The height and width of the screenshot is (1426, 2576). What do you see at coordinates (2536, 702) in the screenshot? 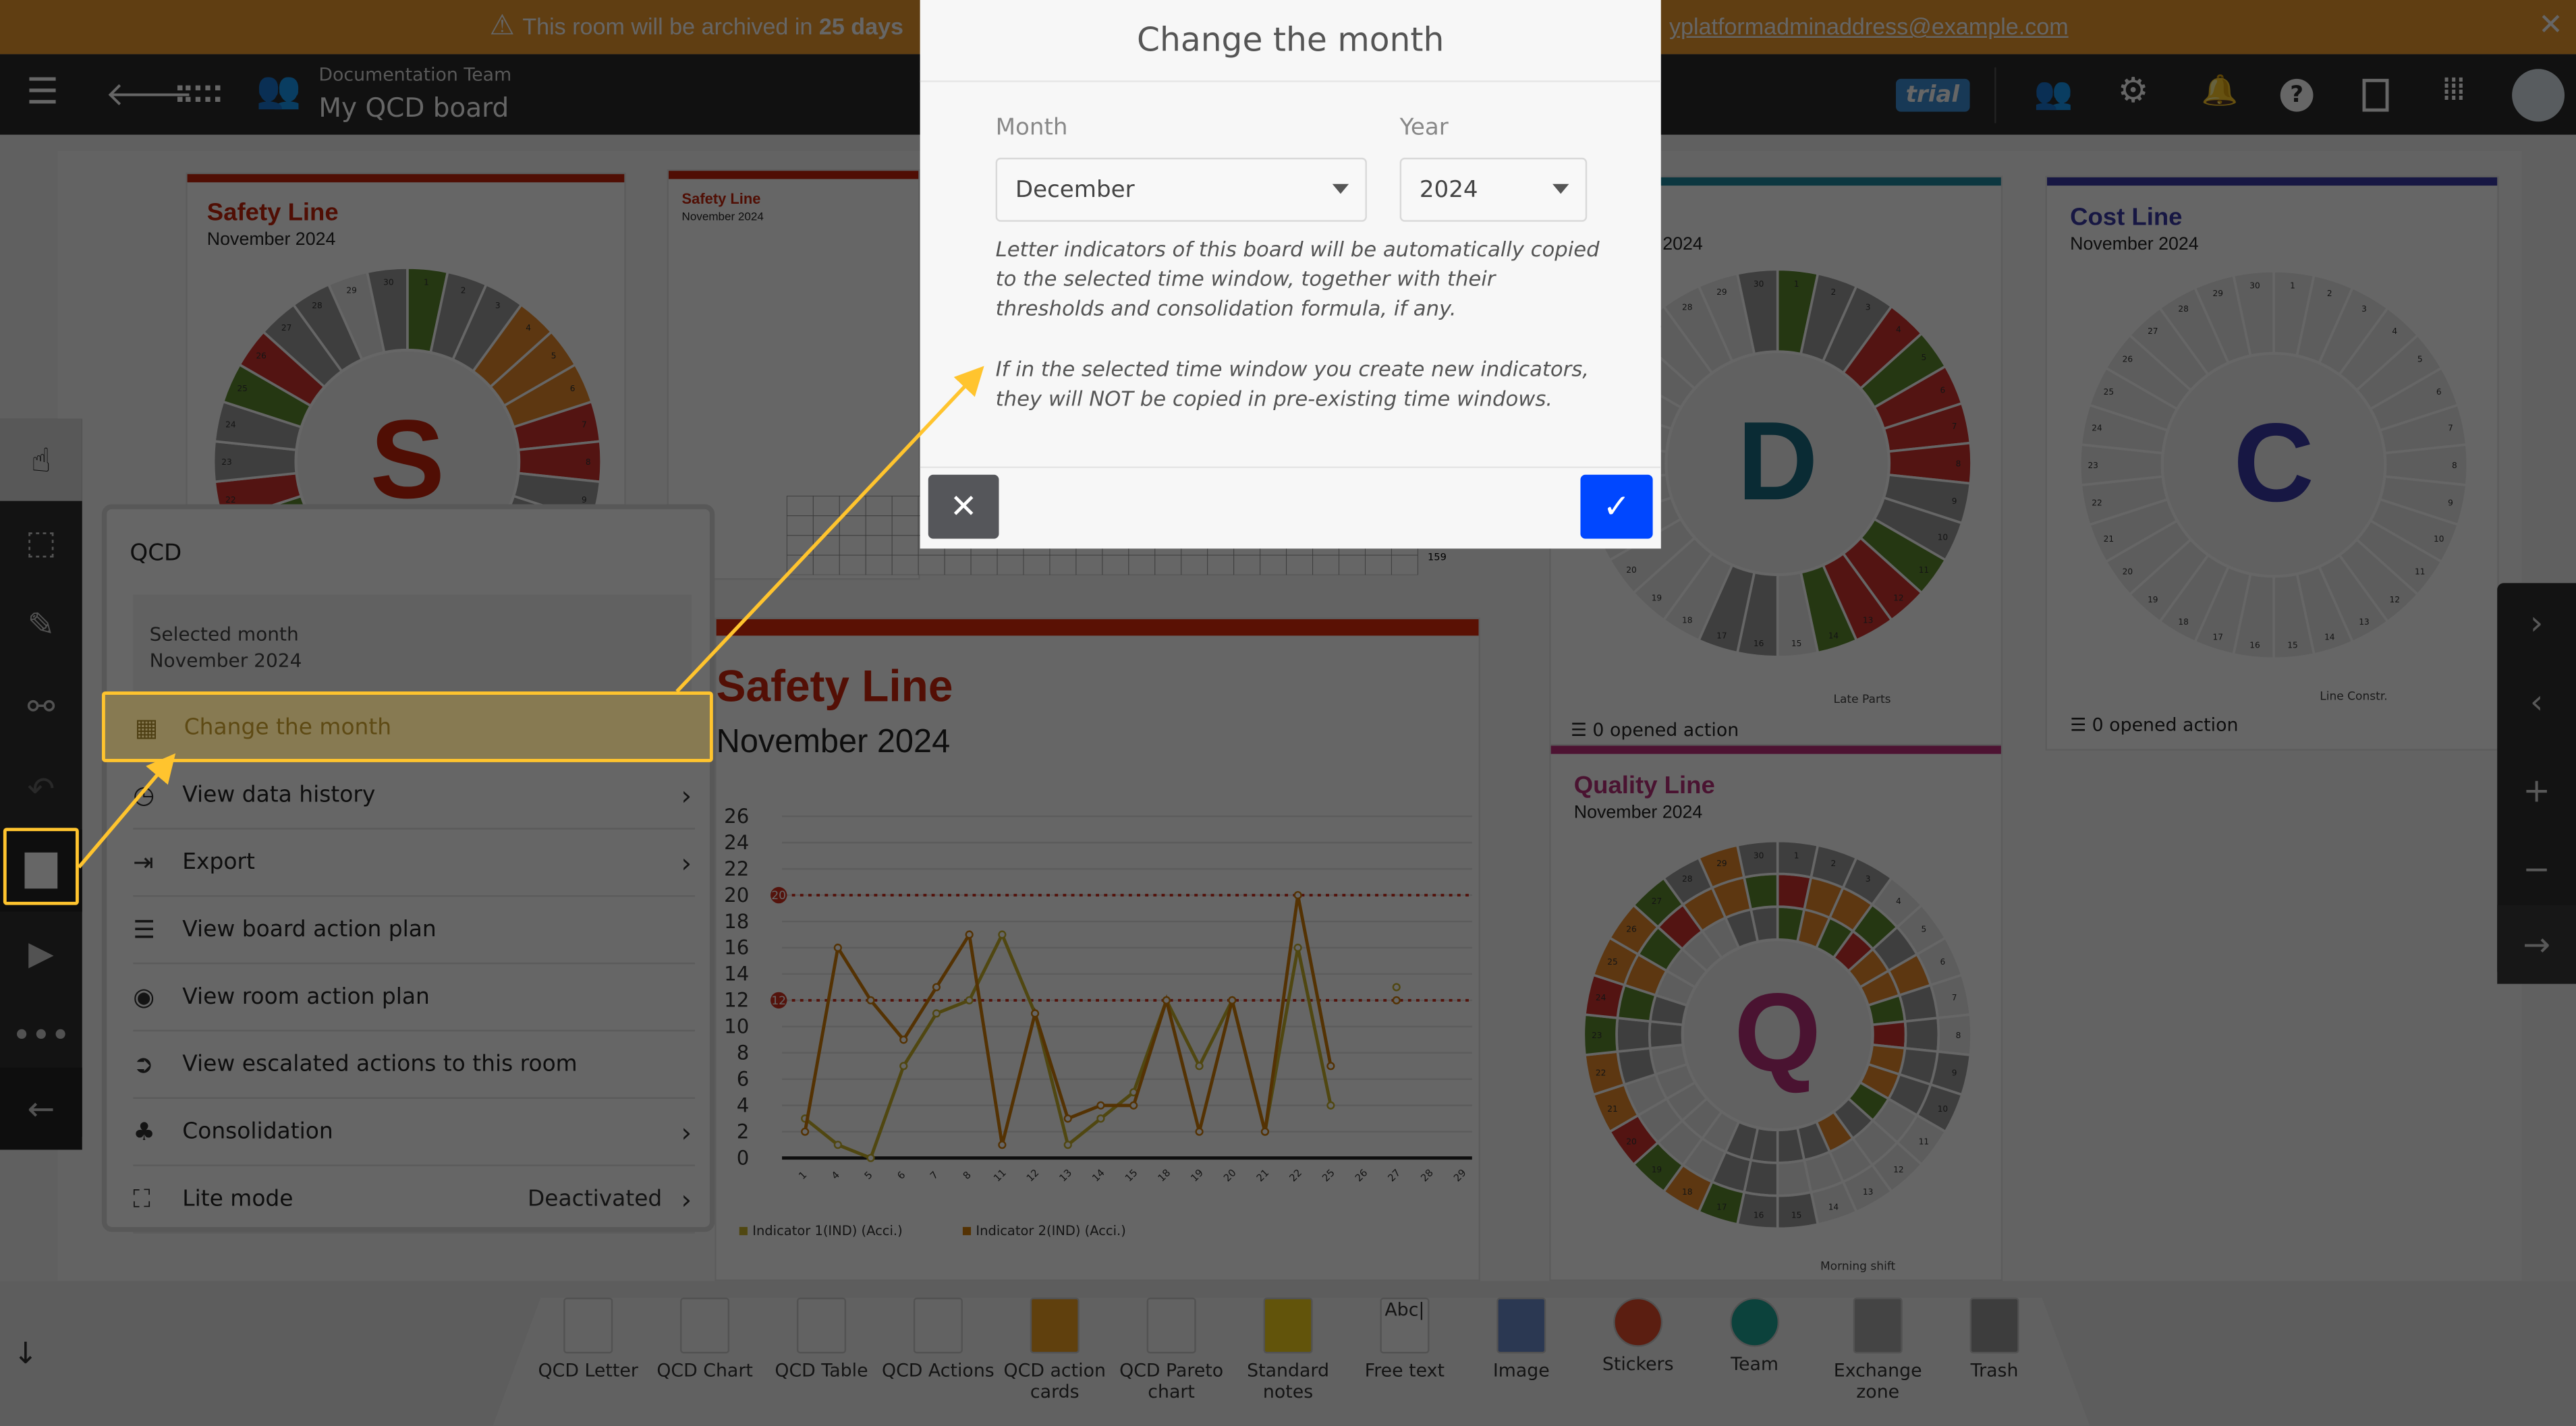
I see `prev-icon: ‹` at bounding box center [2536, 702].